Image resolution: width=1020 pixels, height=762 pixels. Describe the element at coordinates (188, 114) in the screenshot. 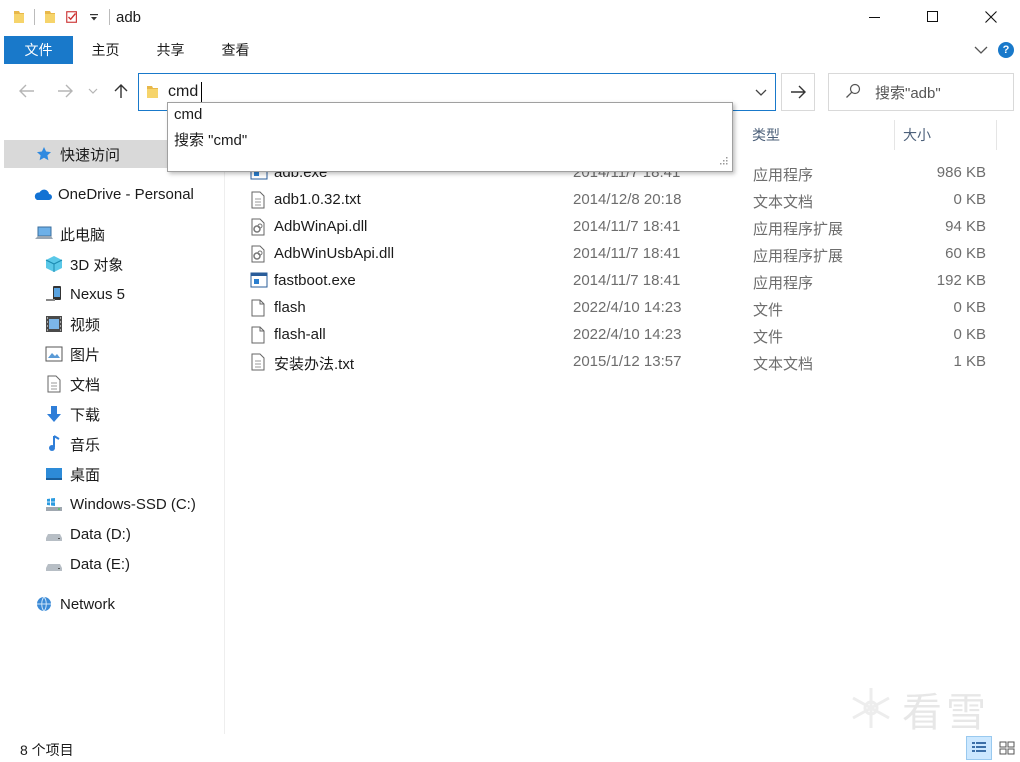

I see `suggestion-item: cmd` at that location.